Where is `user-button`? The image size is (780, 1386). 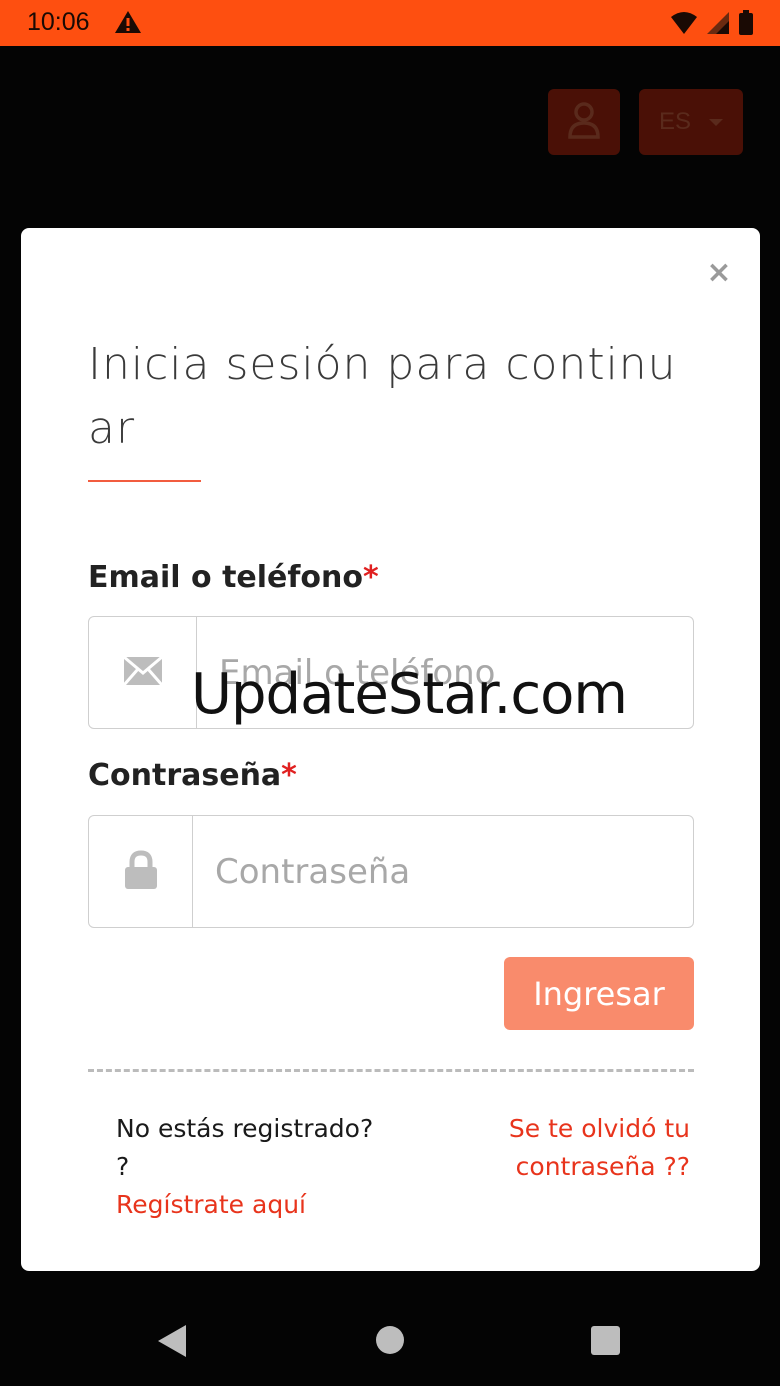 user-button is located at coordinates (584, 122).